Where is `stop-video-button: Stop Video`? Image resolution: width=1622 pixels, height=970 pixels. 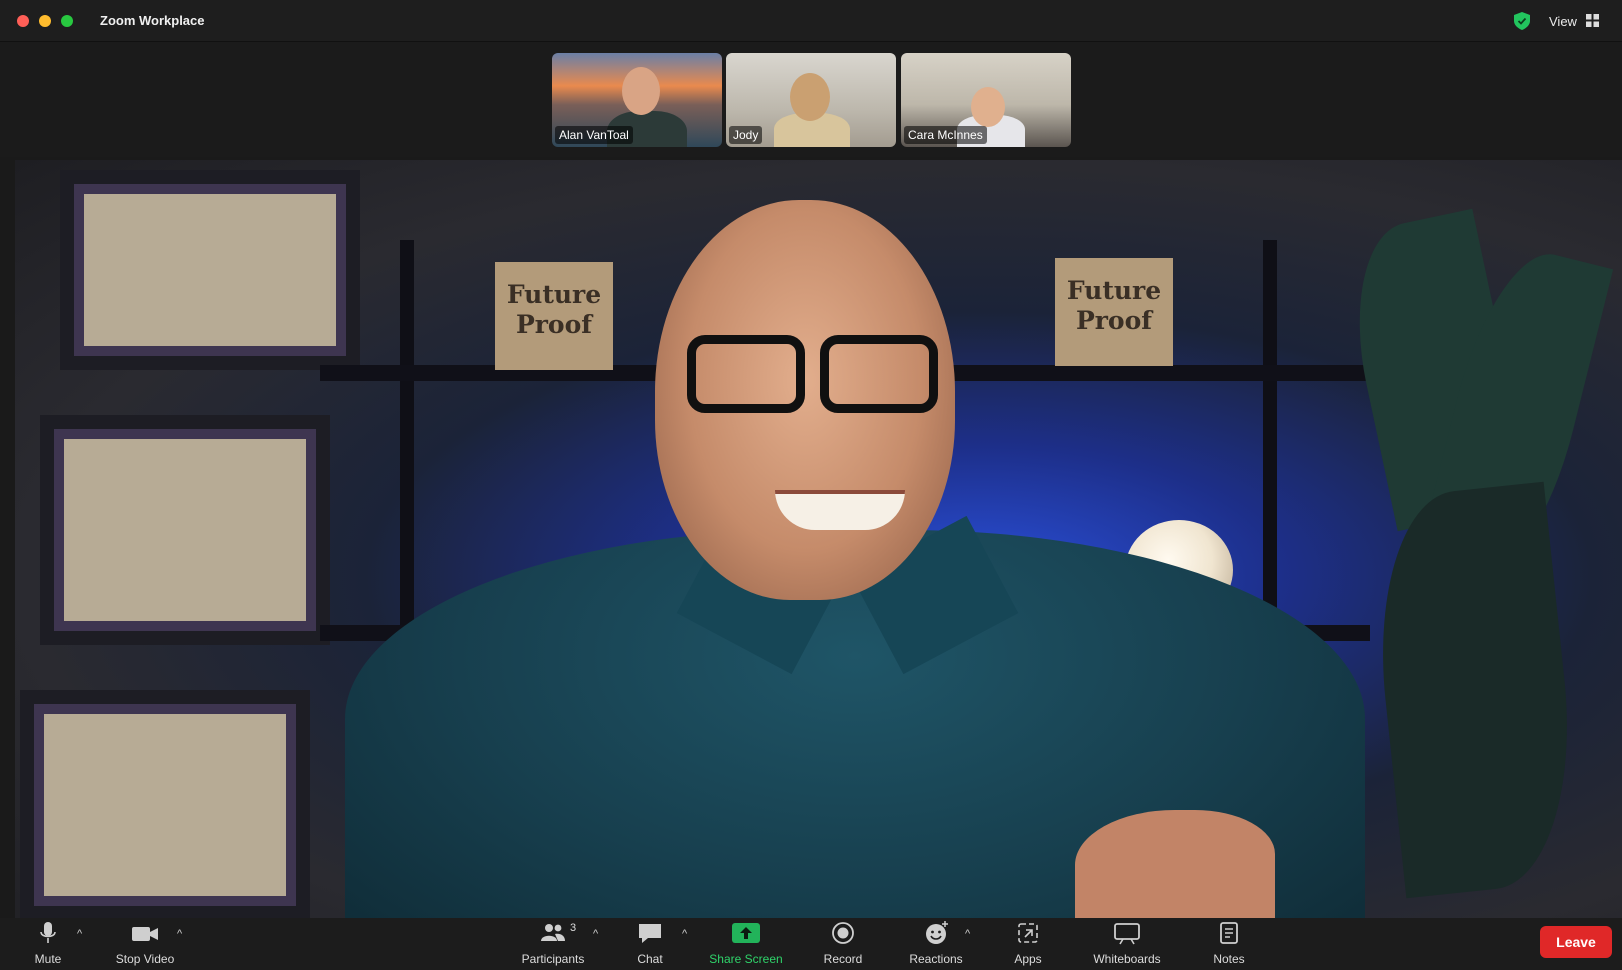
stop-video-button: Stop Video is located at coordinates (145, 943).